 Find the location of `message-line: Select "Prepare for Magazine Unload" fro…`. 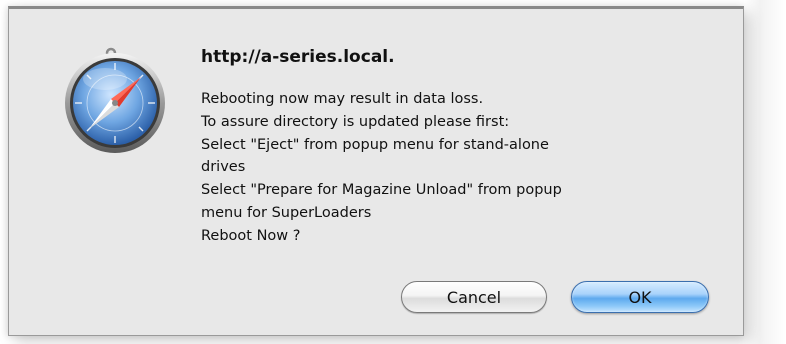

message-line: Select "Prepare for Magazine Unload" fro… is located at coordinates (381, 190).